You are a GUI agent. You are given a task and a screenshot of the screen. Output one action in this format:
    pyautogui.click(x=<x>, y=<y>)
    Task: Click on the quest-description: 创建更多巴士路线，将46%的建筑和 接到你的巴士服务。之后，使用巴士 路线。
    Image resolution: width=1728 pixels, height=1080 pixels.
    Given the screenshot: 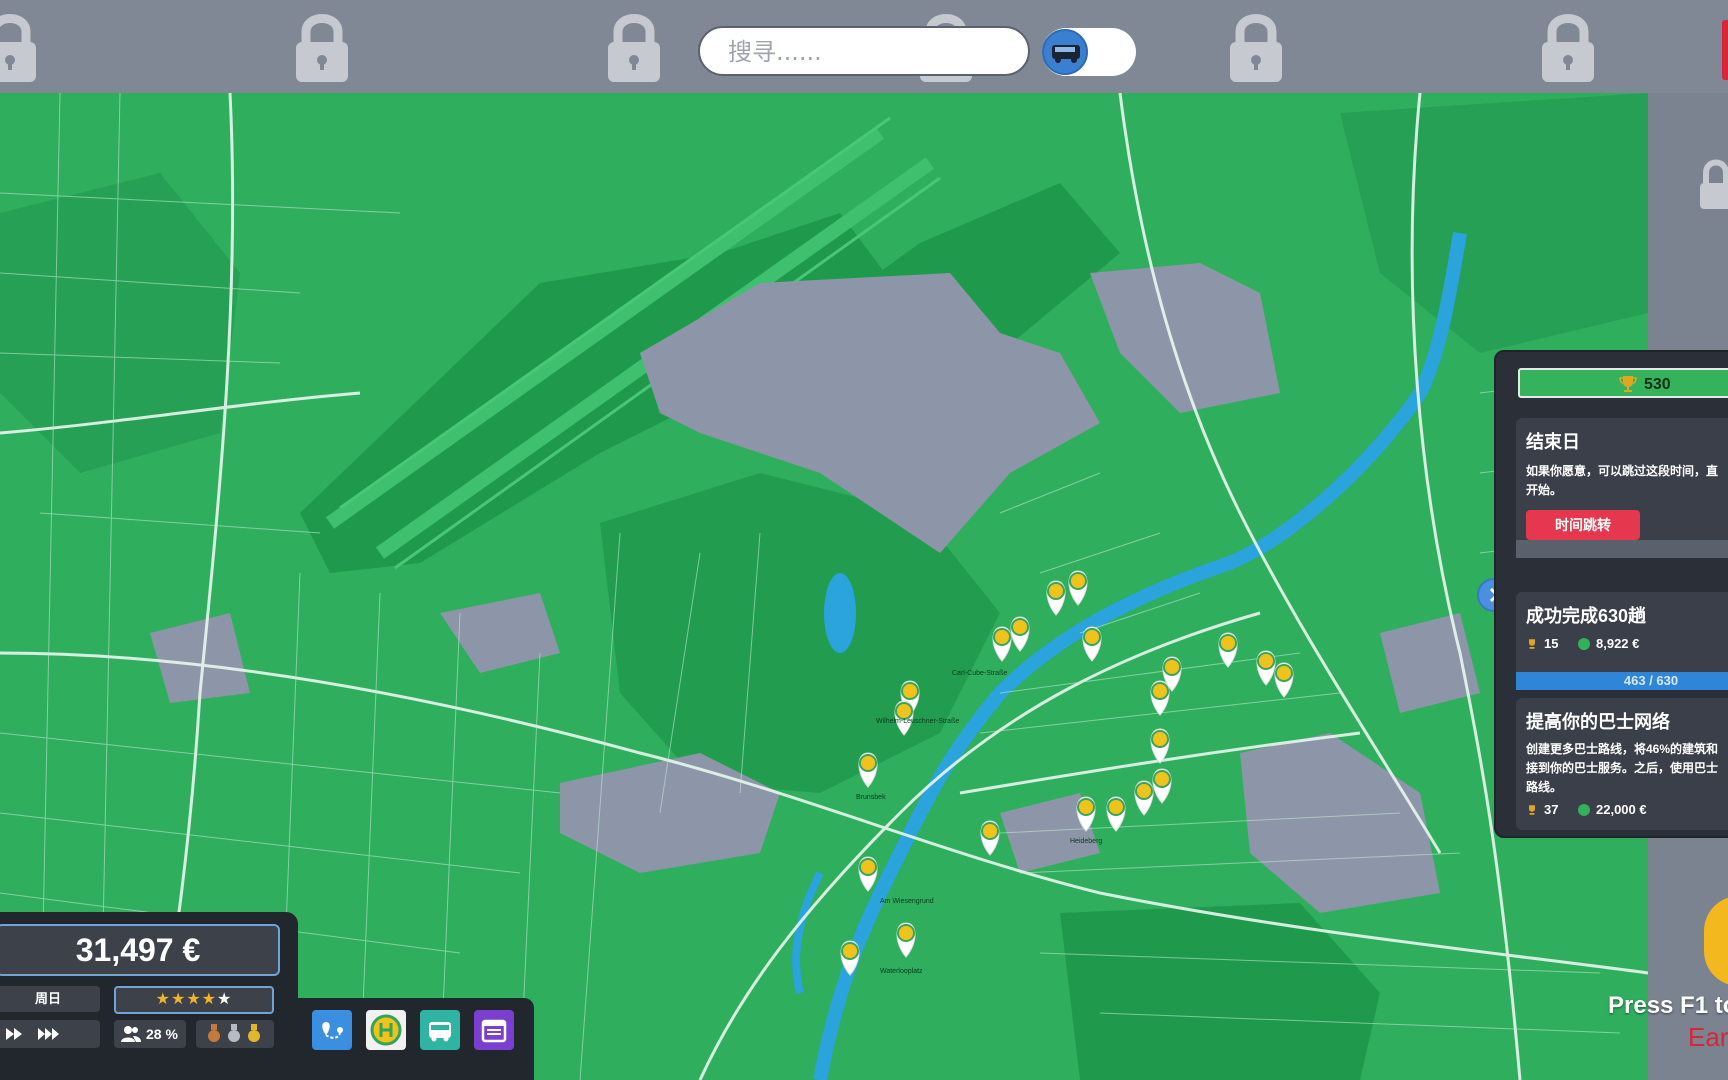 What is the action you would take?
    pyautogui.click(x=1622, y=768)
    